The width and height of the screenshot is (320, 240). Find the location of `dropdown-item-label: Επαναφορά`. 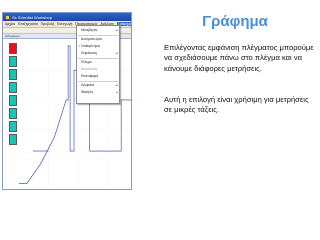

dropdown-item-label: Επαναφορά is located at coordinates (90, 76).